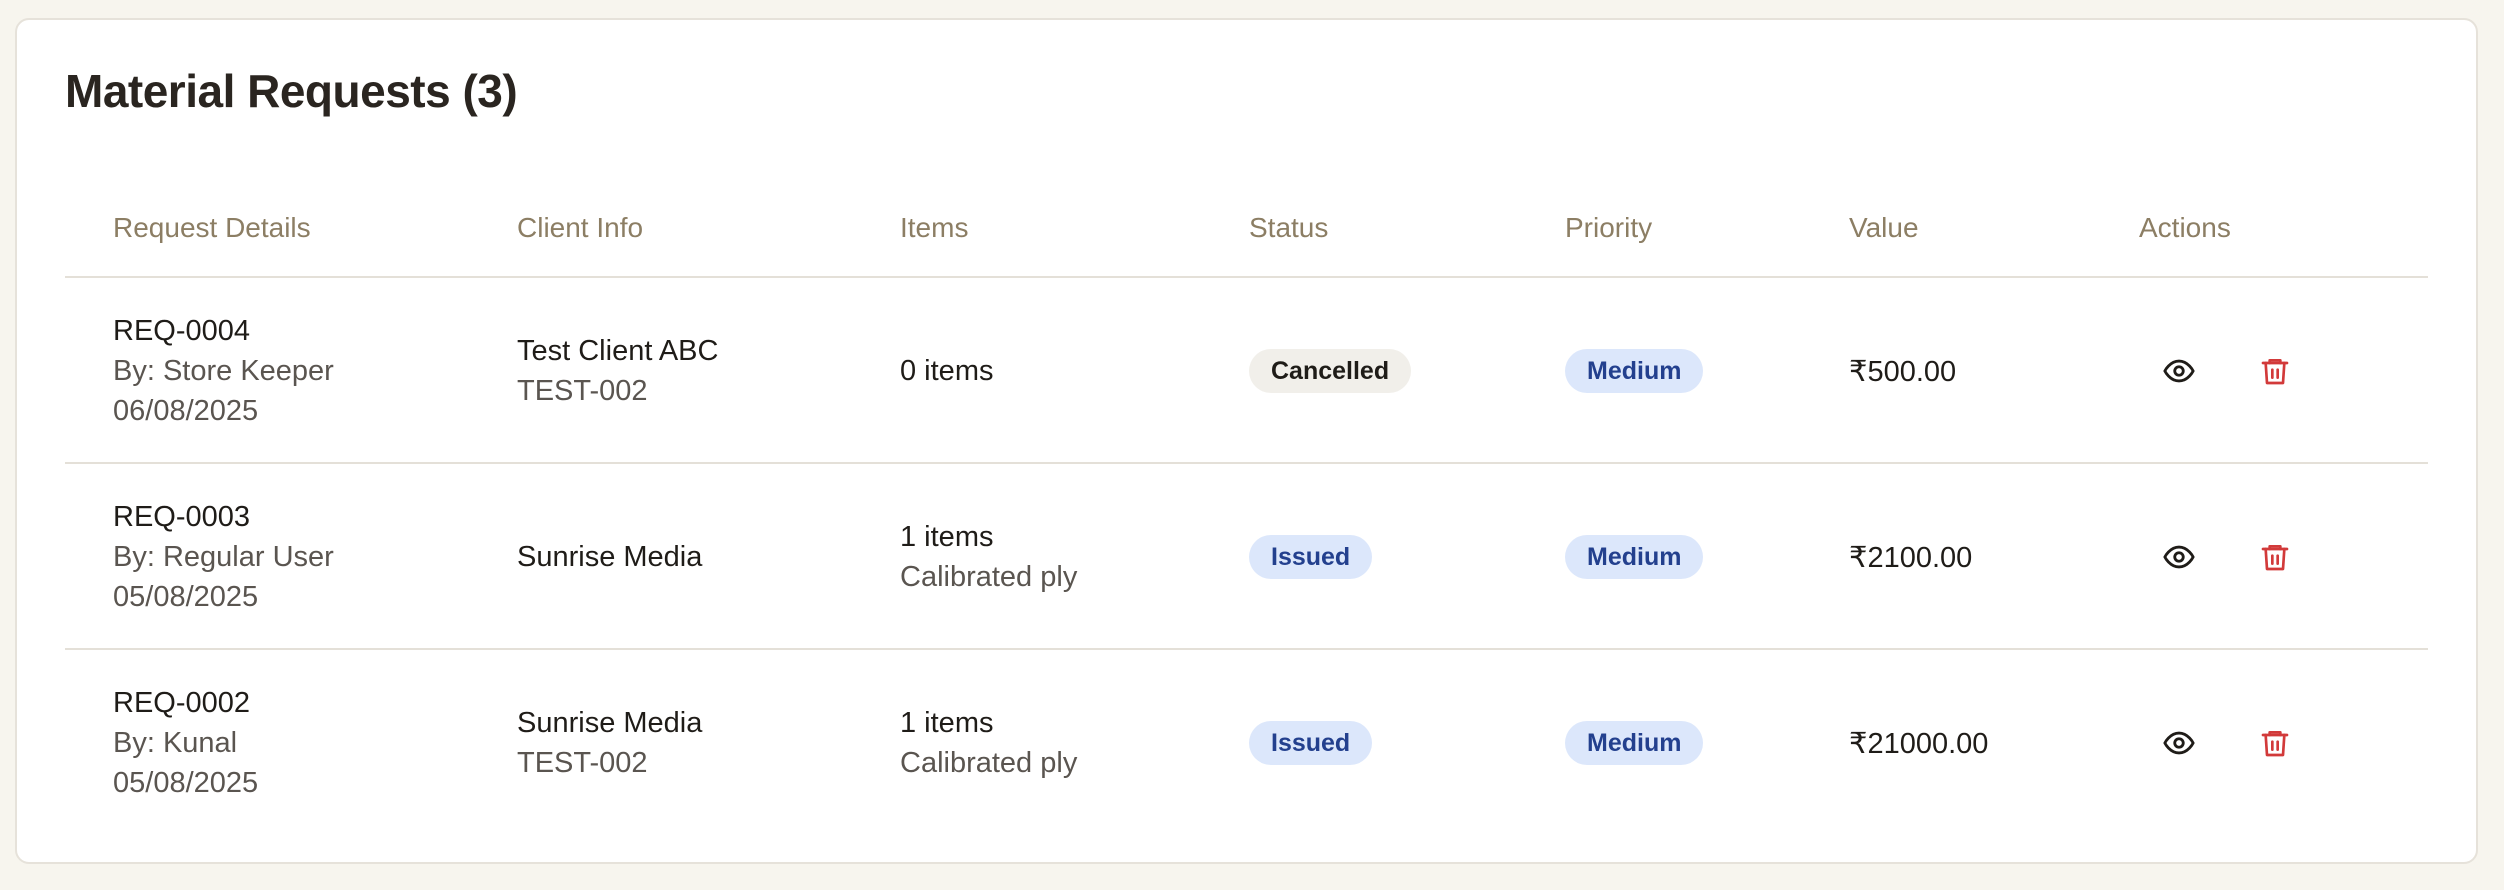 The image size is (2504, 890). I want to click on request-details-cell: REQ-0004 By: Store Keeper 06/08/2025, so click(223, 371).